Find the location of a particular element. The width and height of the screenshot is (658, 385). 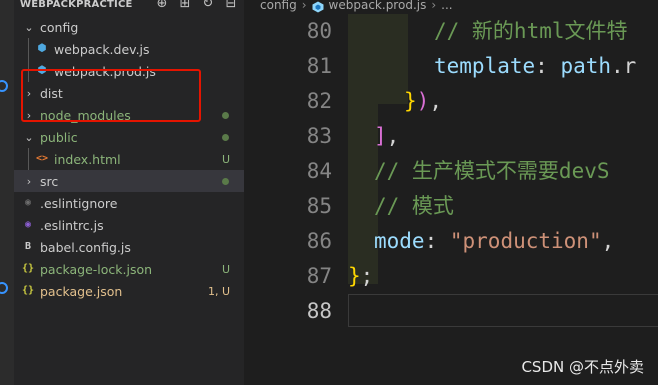

file-item: {} package-lock.json U is located at coordinates (129, 269).